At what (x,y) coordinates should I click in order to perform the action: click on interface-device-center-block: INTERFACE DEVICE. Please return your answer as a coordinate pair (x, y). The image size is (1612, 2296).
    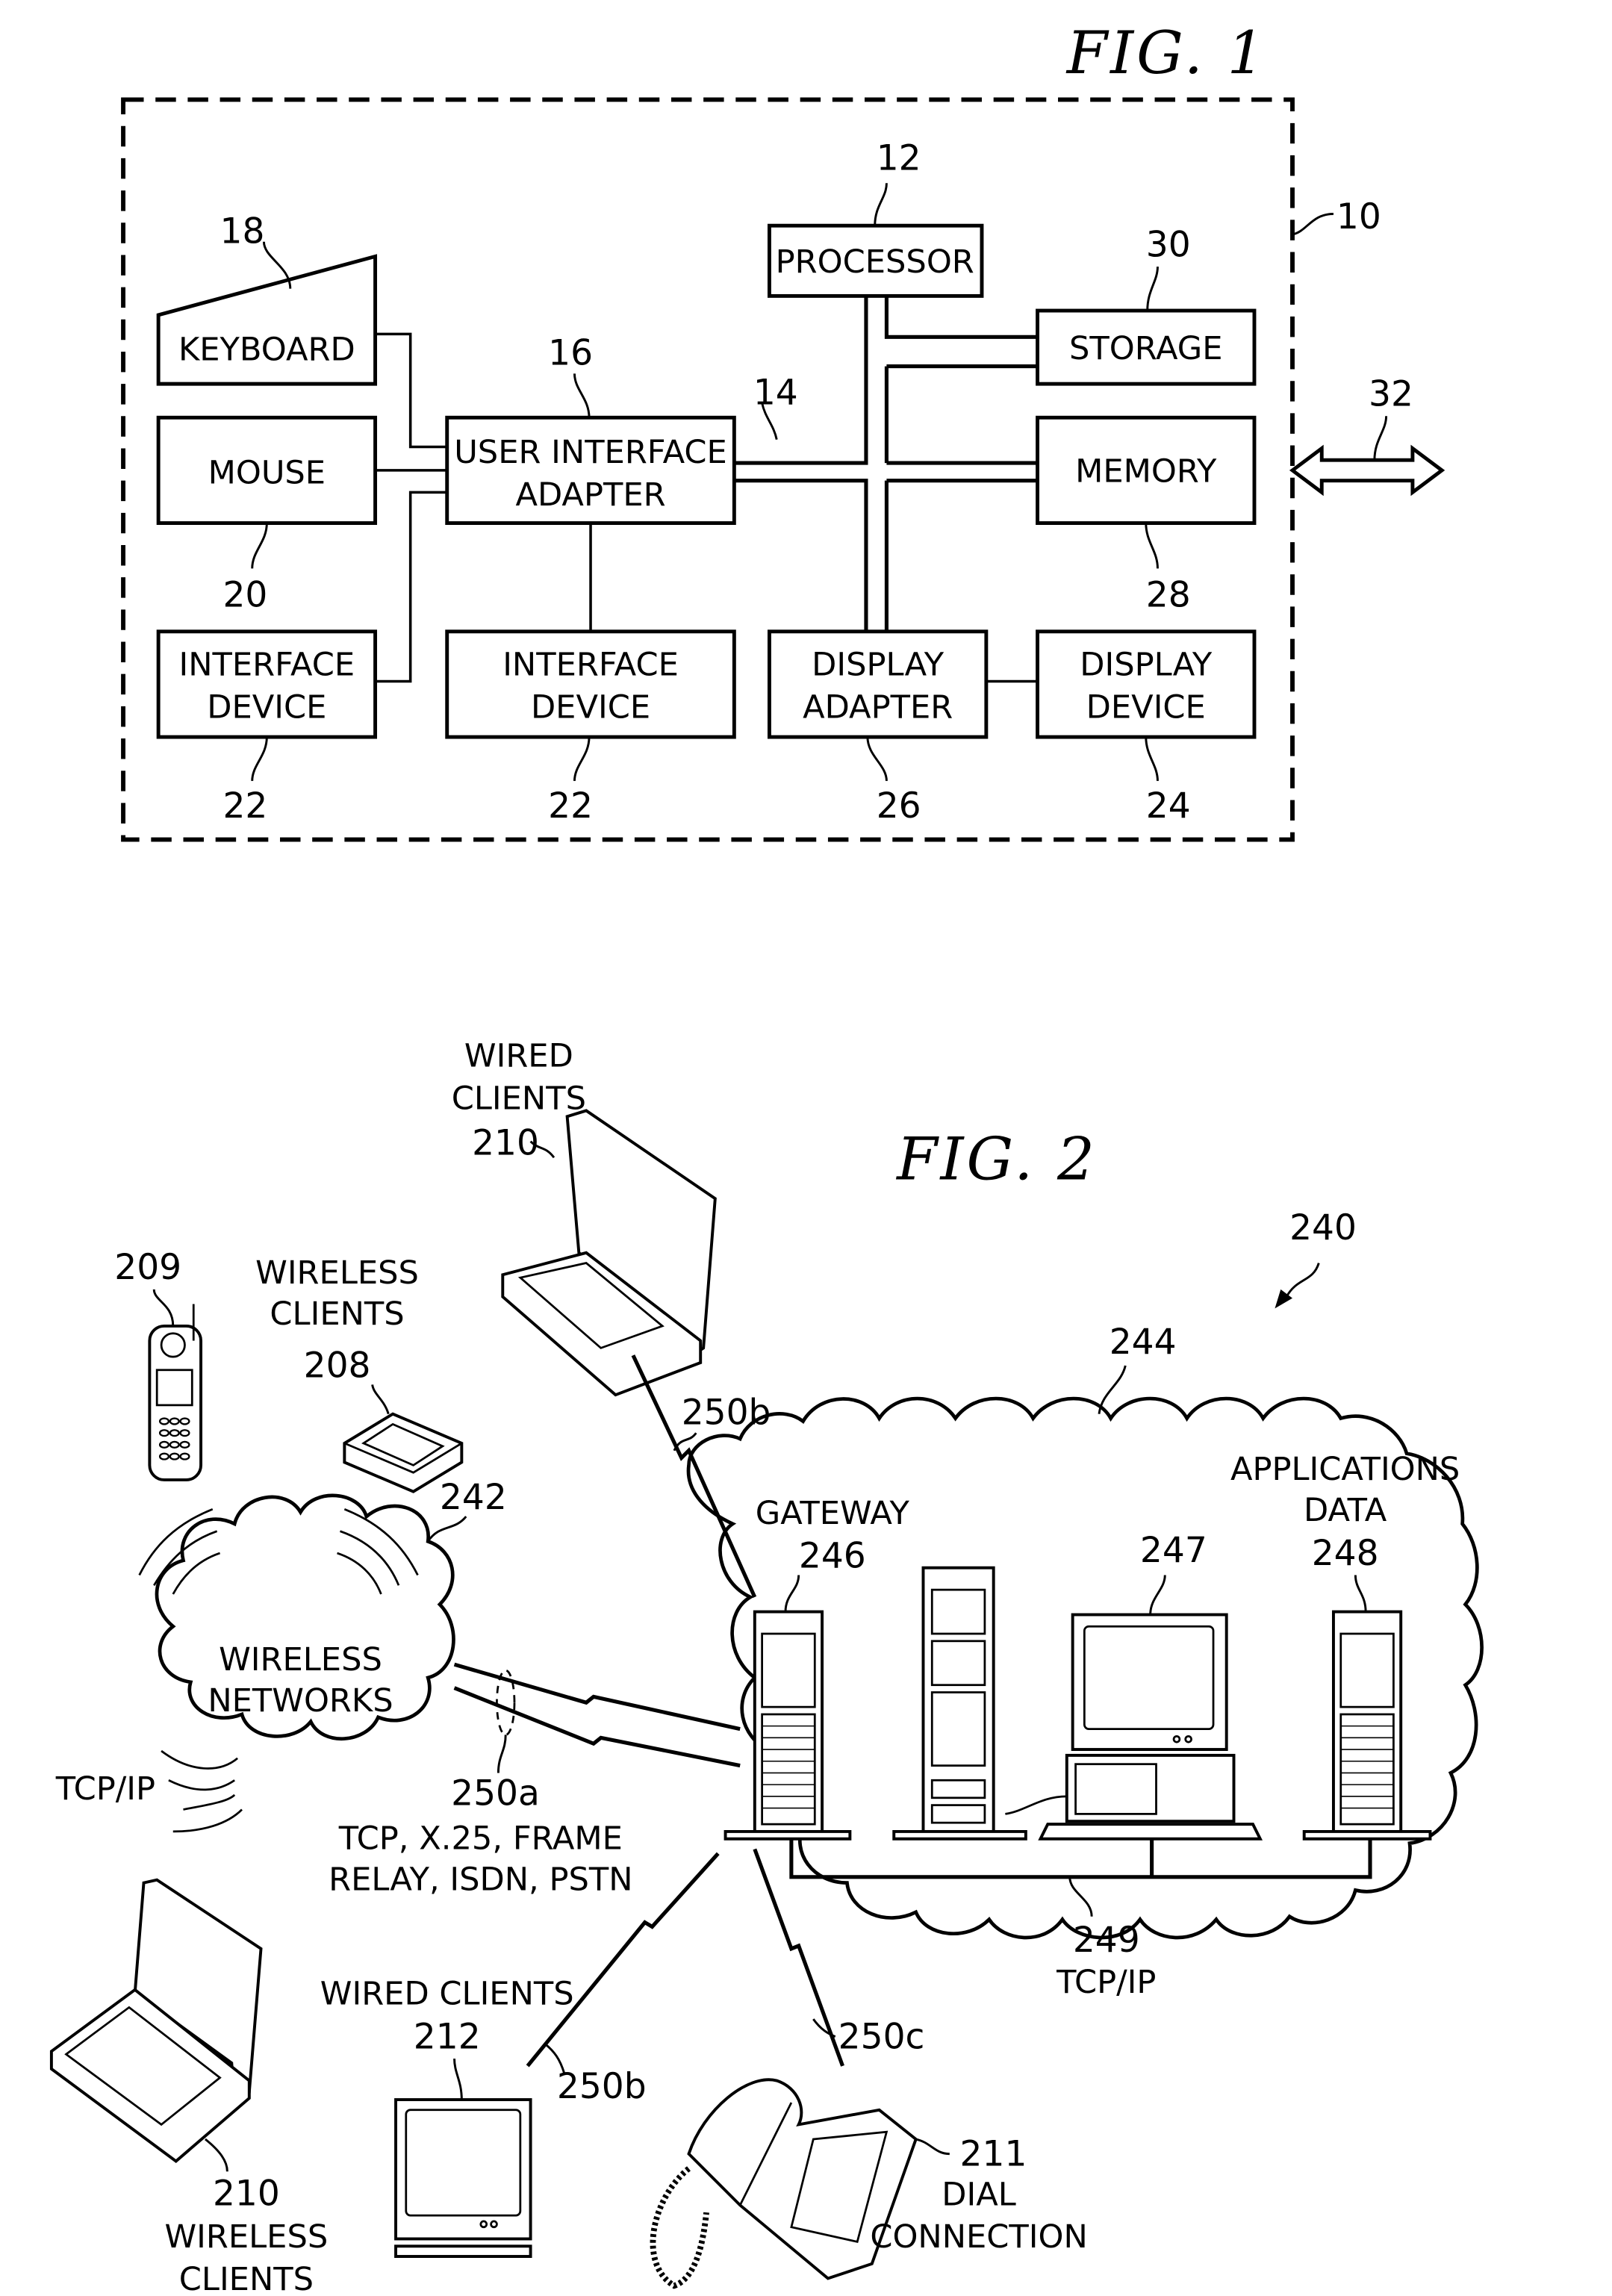
    Looking at the image, I should click on (590, 684).